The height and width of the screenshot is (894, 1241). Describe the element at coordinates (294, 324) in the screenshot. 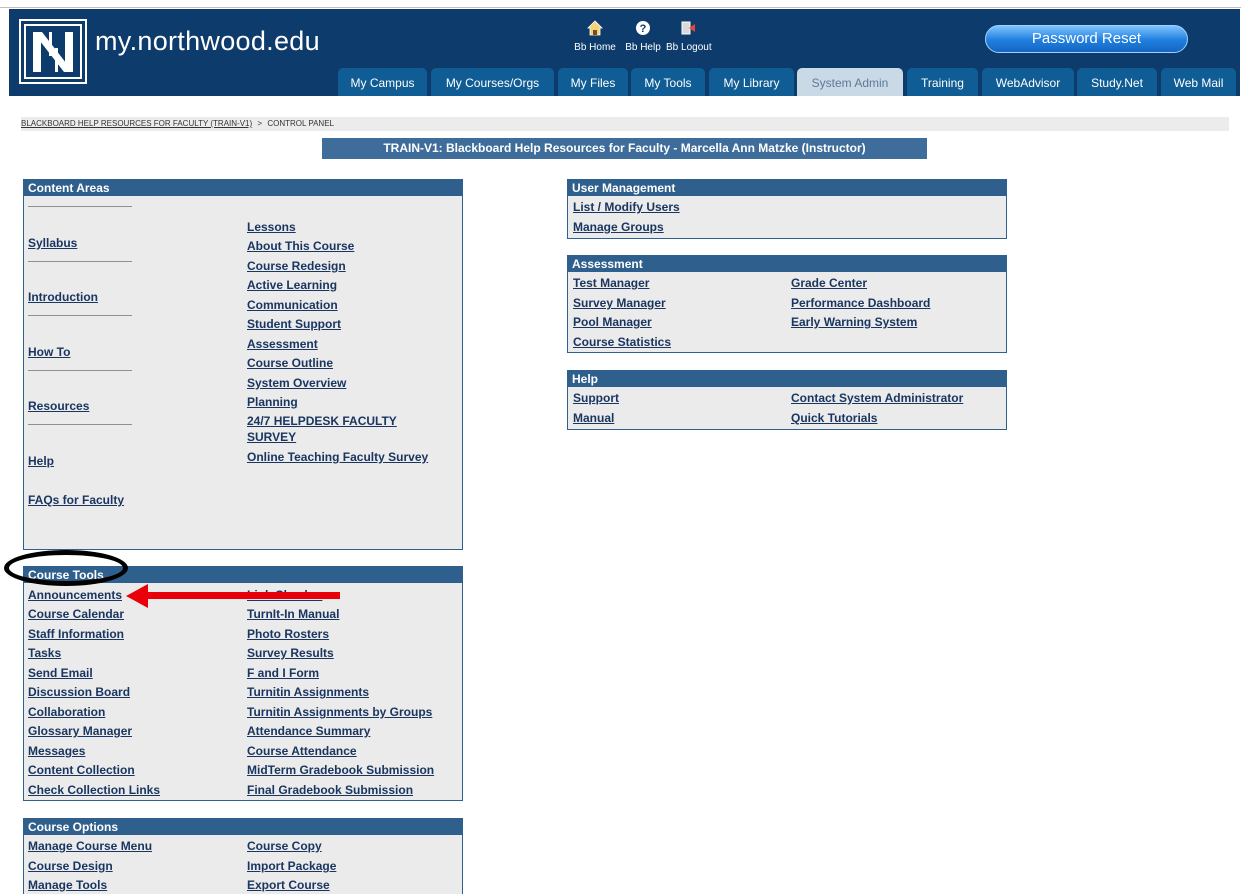

I see `content-link-student-support: Student Support` at that location.